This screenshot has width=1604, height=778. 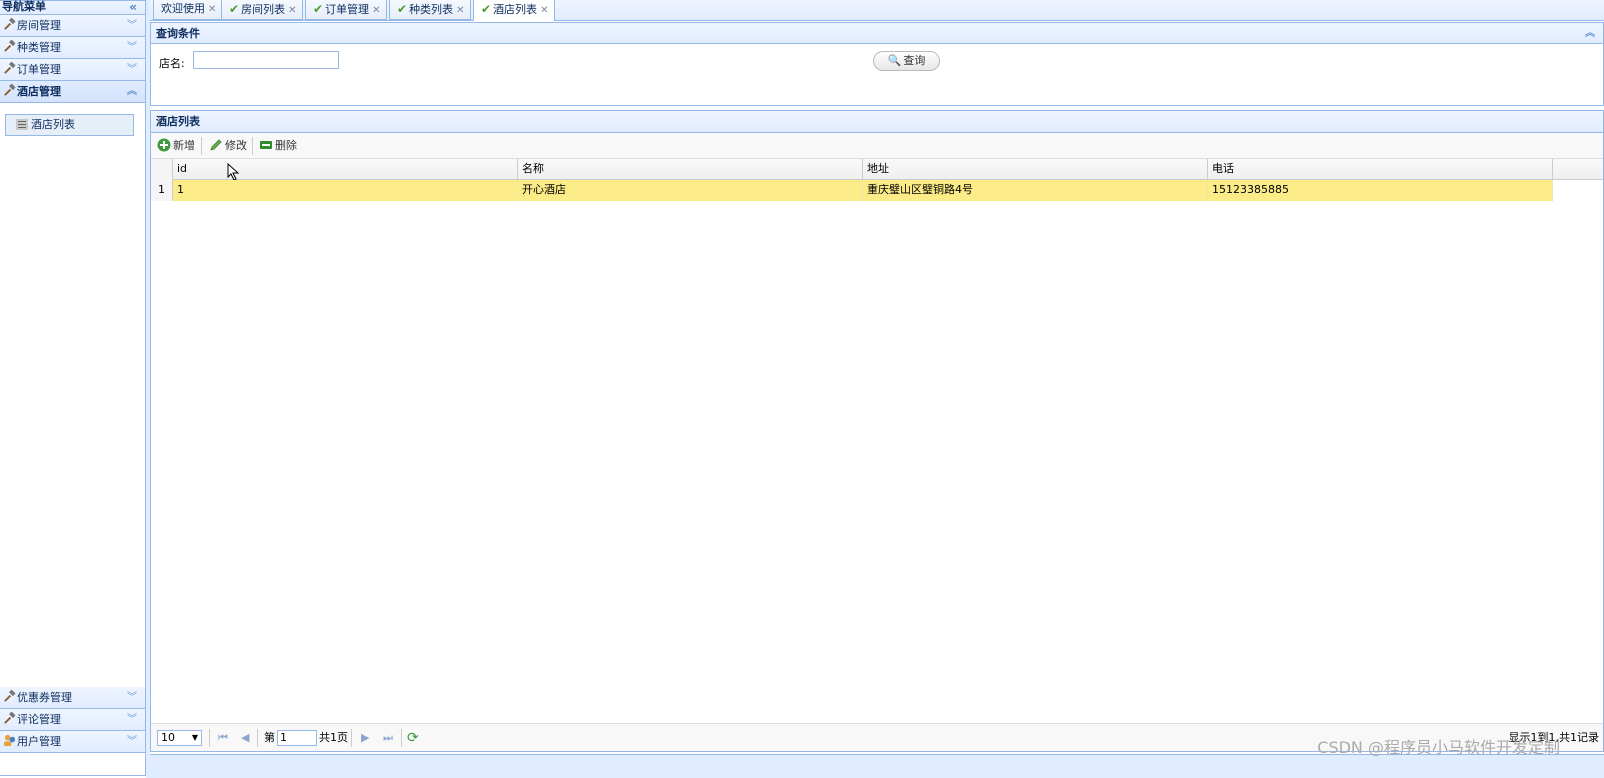 I want to click on tab-label: 种类列表, so click(x=431, y=9).